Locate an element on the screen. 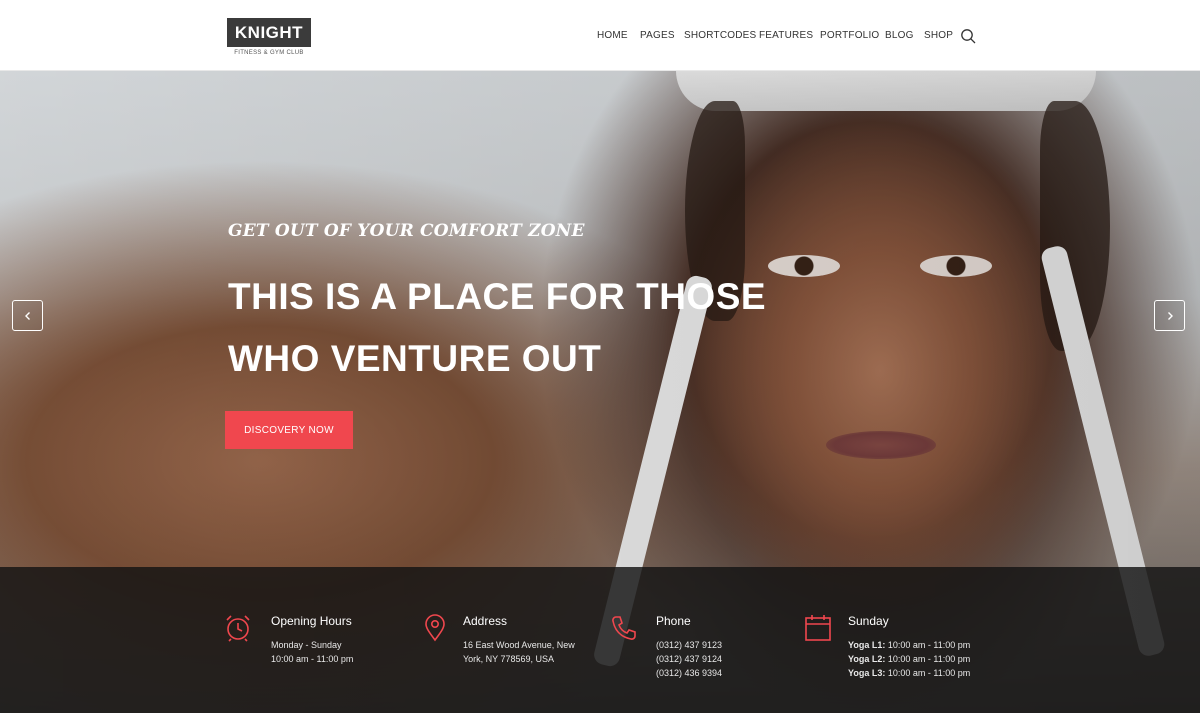 This screenshot has width=1200, height=713. chevron-left-icon is located at coordinates (27, 315).